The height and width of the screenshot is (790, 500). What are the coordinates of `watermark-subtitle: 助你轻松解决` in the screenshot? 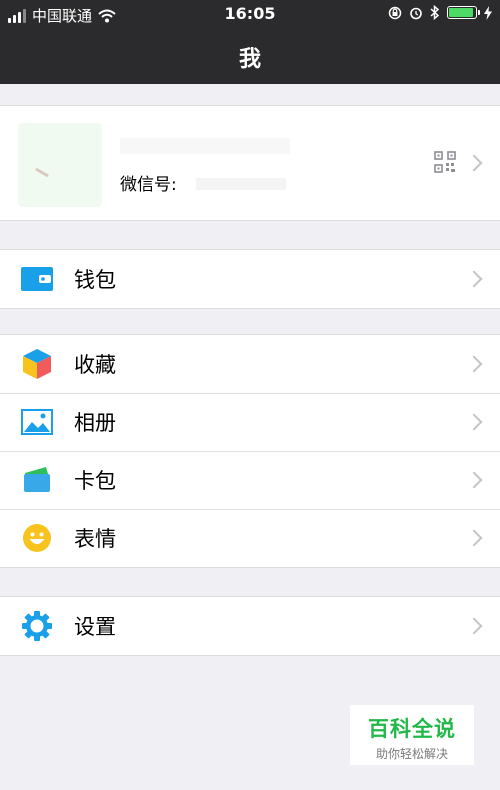 It's located at (411, 754).